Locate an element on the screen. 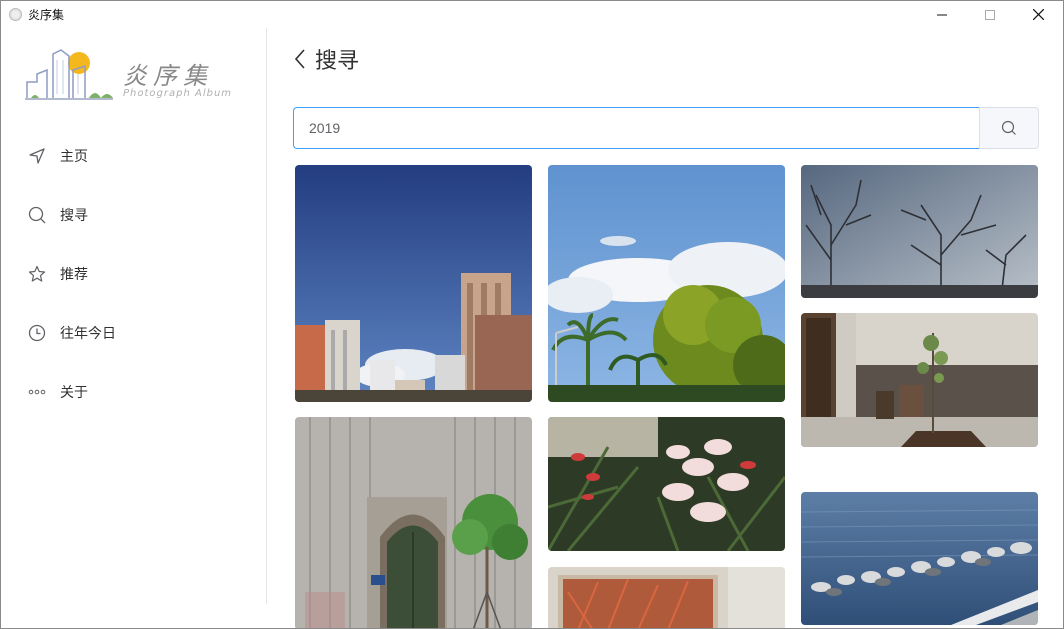  logo: 炎序集 Photograph Album is located at coordinates (135, 86).